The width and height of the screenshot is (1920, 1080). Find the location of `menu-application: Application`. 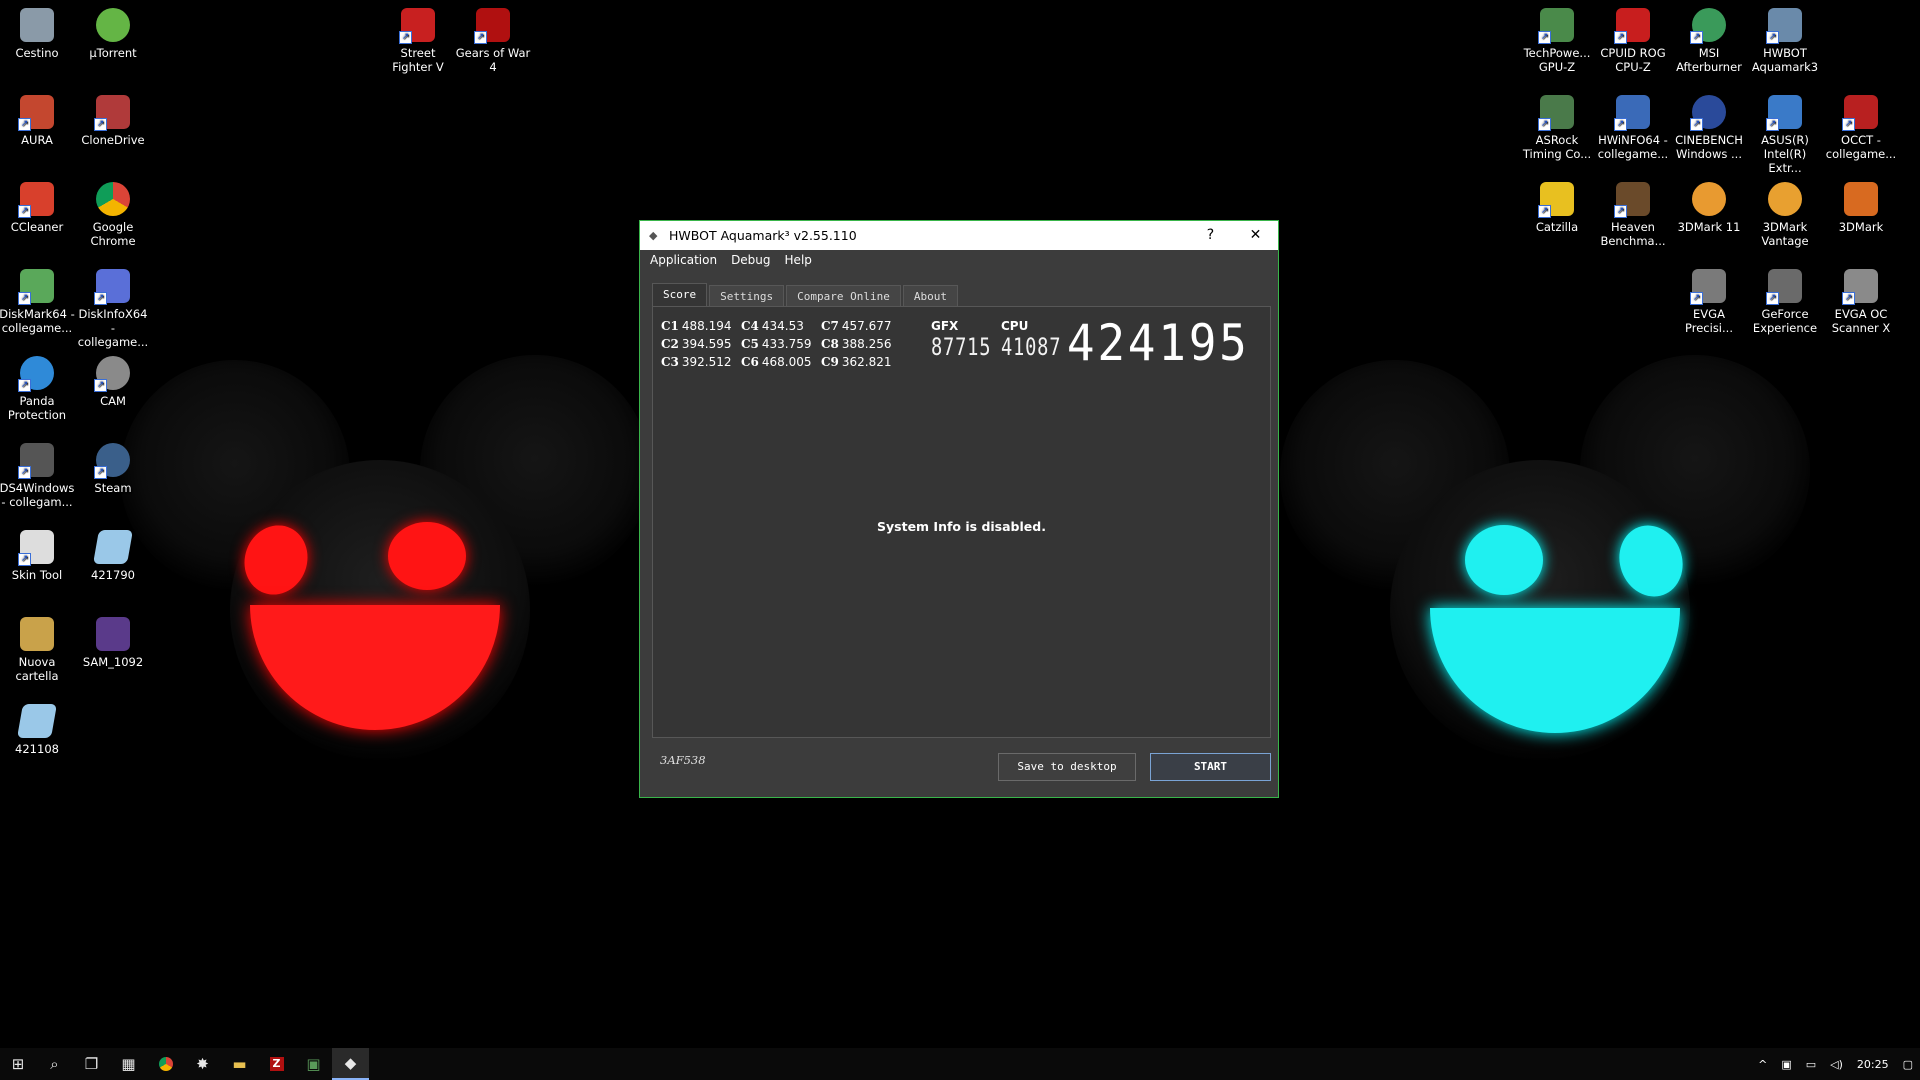

menu-application: Application is located at coordinates (683, 260).